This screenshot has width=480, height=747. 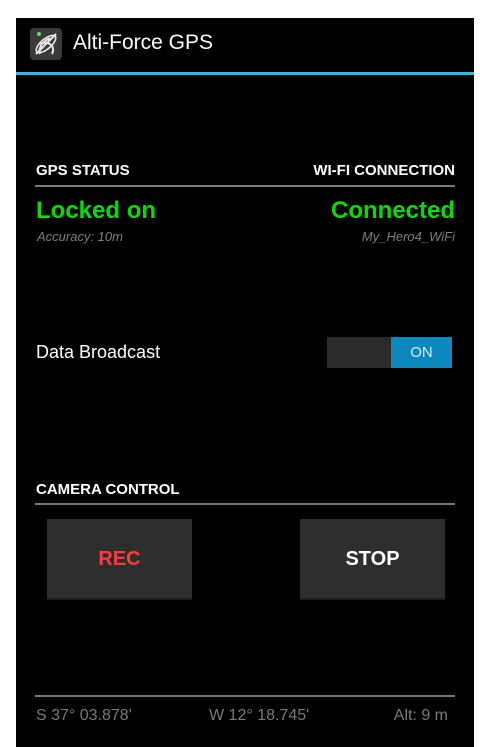 What do you see at coordinates (408, 236) in the screenshot?
I see `wifi-ssid: My_Hero4_WiFi` at bounding box center [408, 236].